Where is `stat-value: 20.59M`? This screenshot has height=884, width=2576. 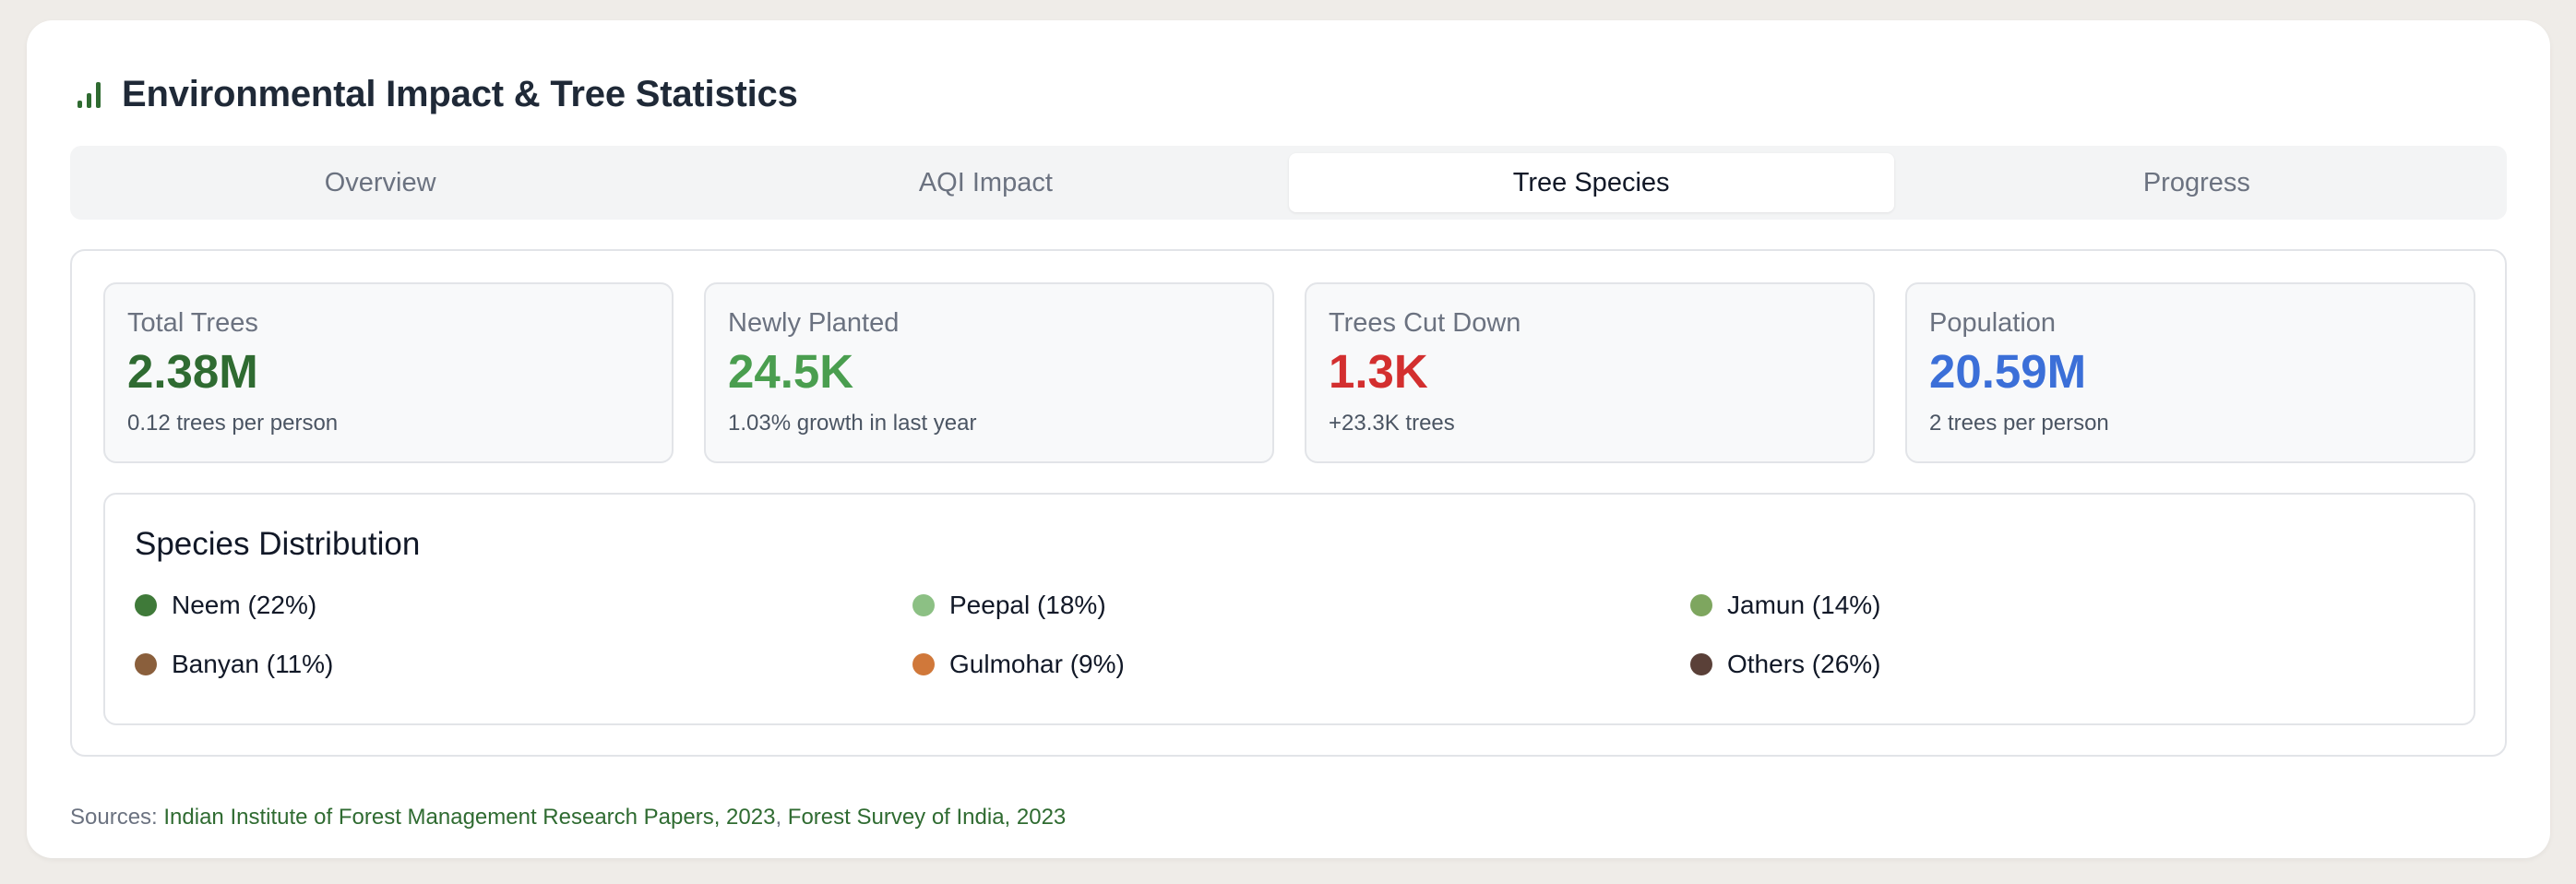 stat-value: 20.59M is located at coordinates (2008, 371).